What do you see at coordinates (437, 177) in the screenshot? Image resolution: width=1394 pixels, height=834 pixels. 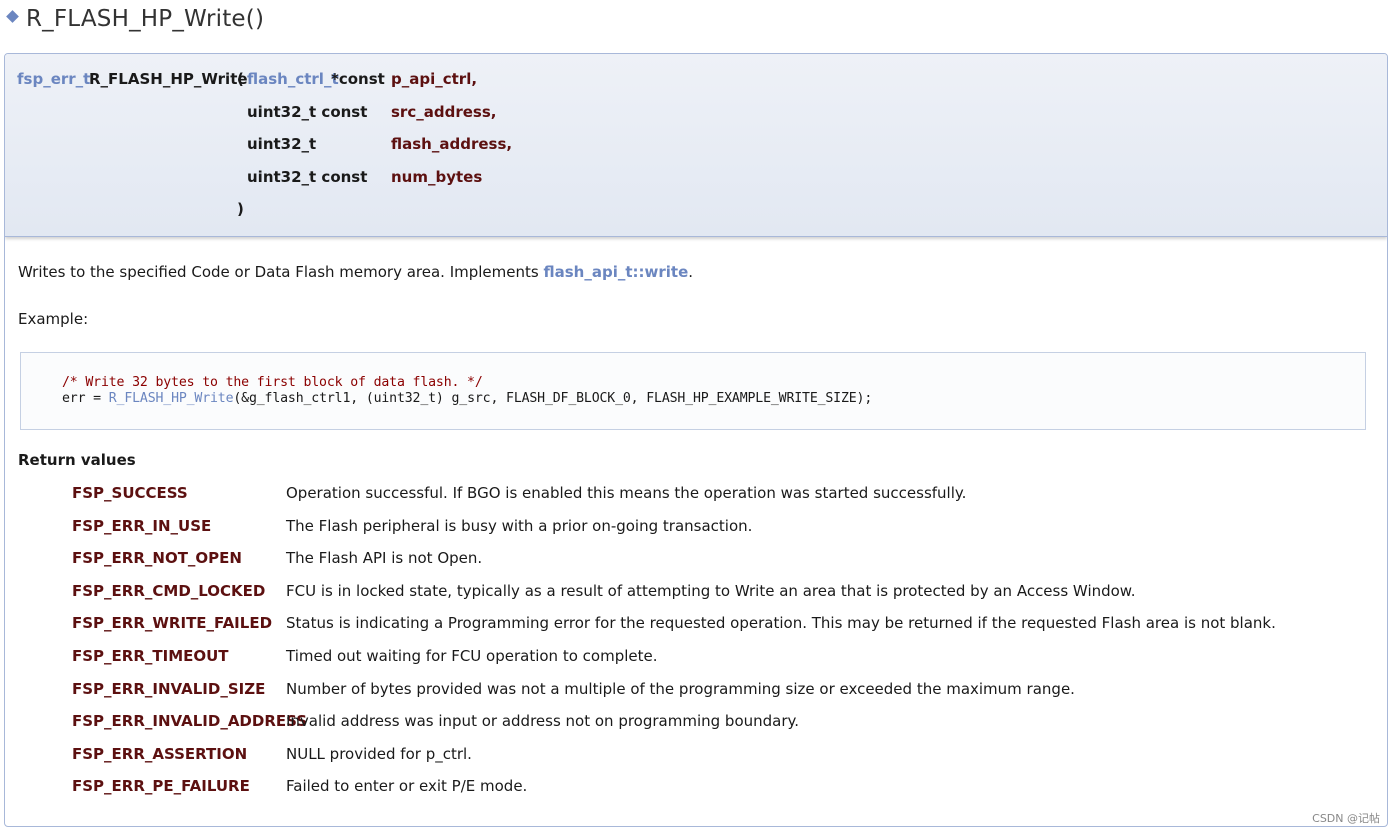 I see `param-name: num_bytes` at bounding box center [437, 177].